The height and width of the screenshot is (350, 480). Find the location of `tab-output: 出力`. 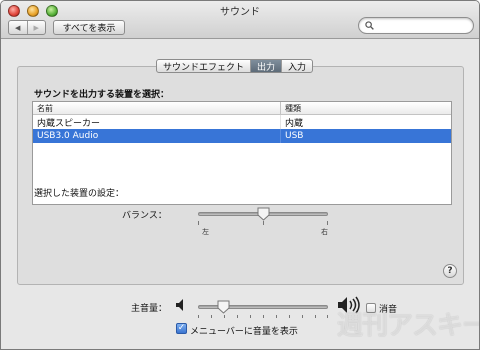

tab-output: 出力 is located at coordinates (266, 66).